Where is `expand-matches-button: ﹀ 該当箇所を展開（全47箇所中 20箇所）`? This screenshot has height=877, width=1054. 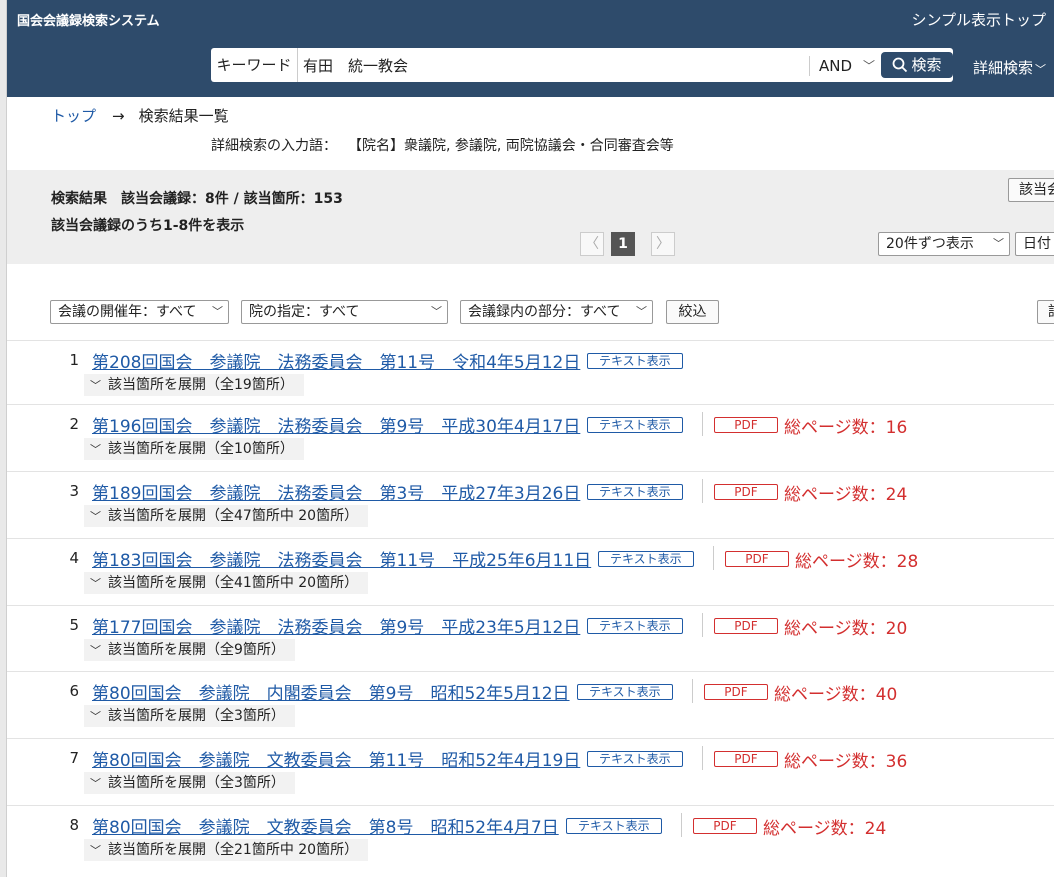 expand-matches-button: ﹀ 該当箇所を展開（全47箇所中 20箇所） is located at coordinates (226, 516).